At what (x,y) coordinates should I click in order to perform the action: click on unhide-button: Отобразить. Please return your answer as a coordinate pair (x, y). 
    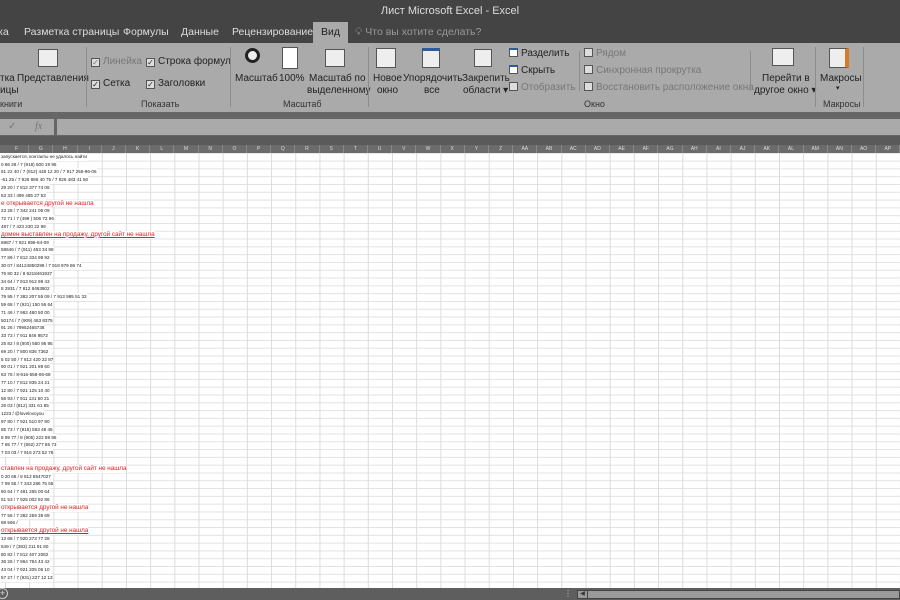
    Looking at the image, I should click on (542, 87).